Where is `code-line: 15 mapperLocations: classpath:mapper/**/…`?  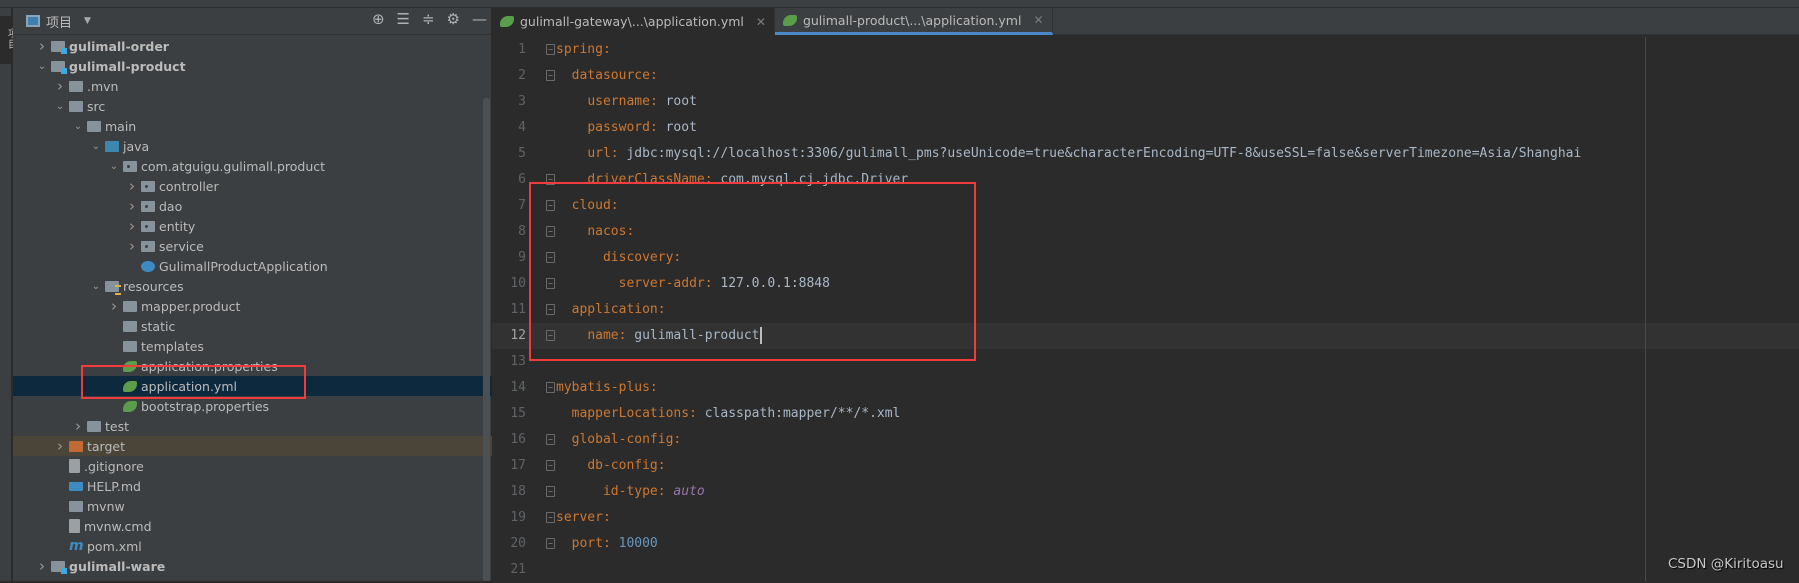
code-line: 15 mapperLocations: classpath:mapper/**/… is located at coordinates (1145, 414).